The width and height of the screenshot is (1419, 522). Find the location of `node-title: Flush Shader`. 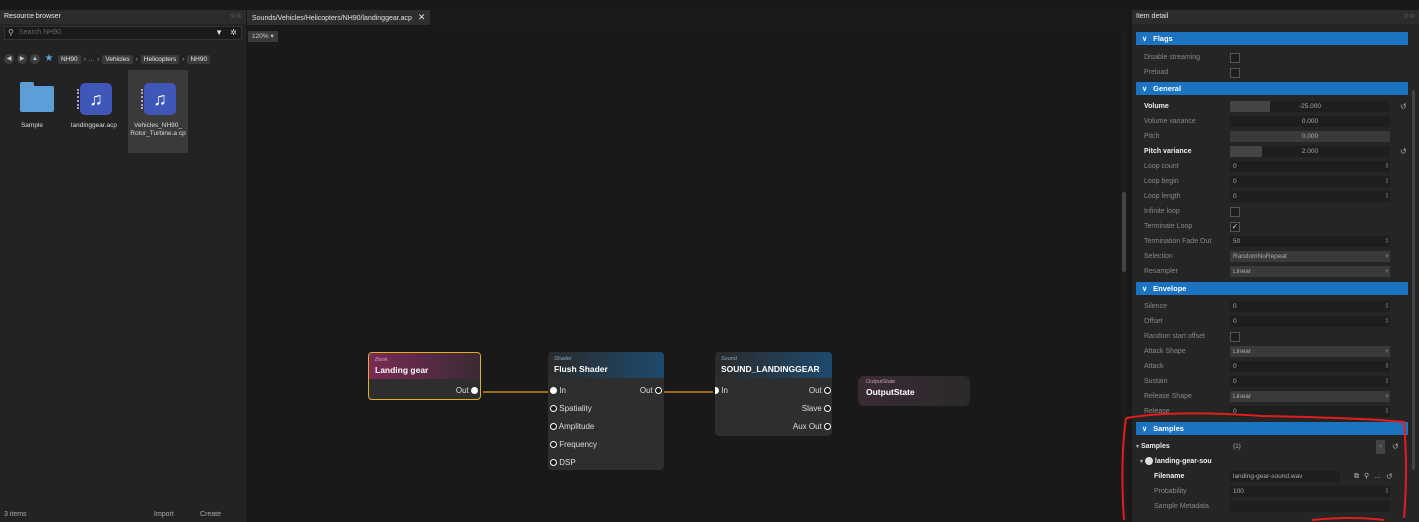

node-title: Flush Shader is located at coordinates (581, 369).